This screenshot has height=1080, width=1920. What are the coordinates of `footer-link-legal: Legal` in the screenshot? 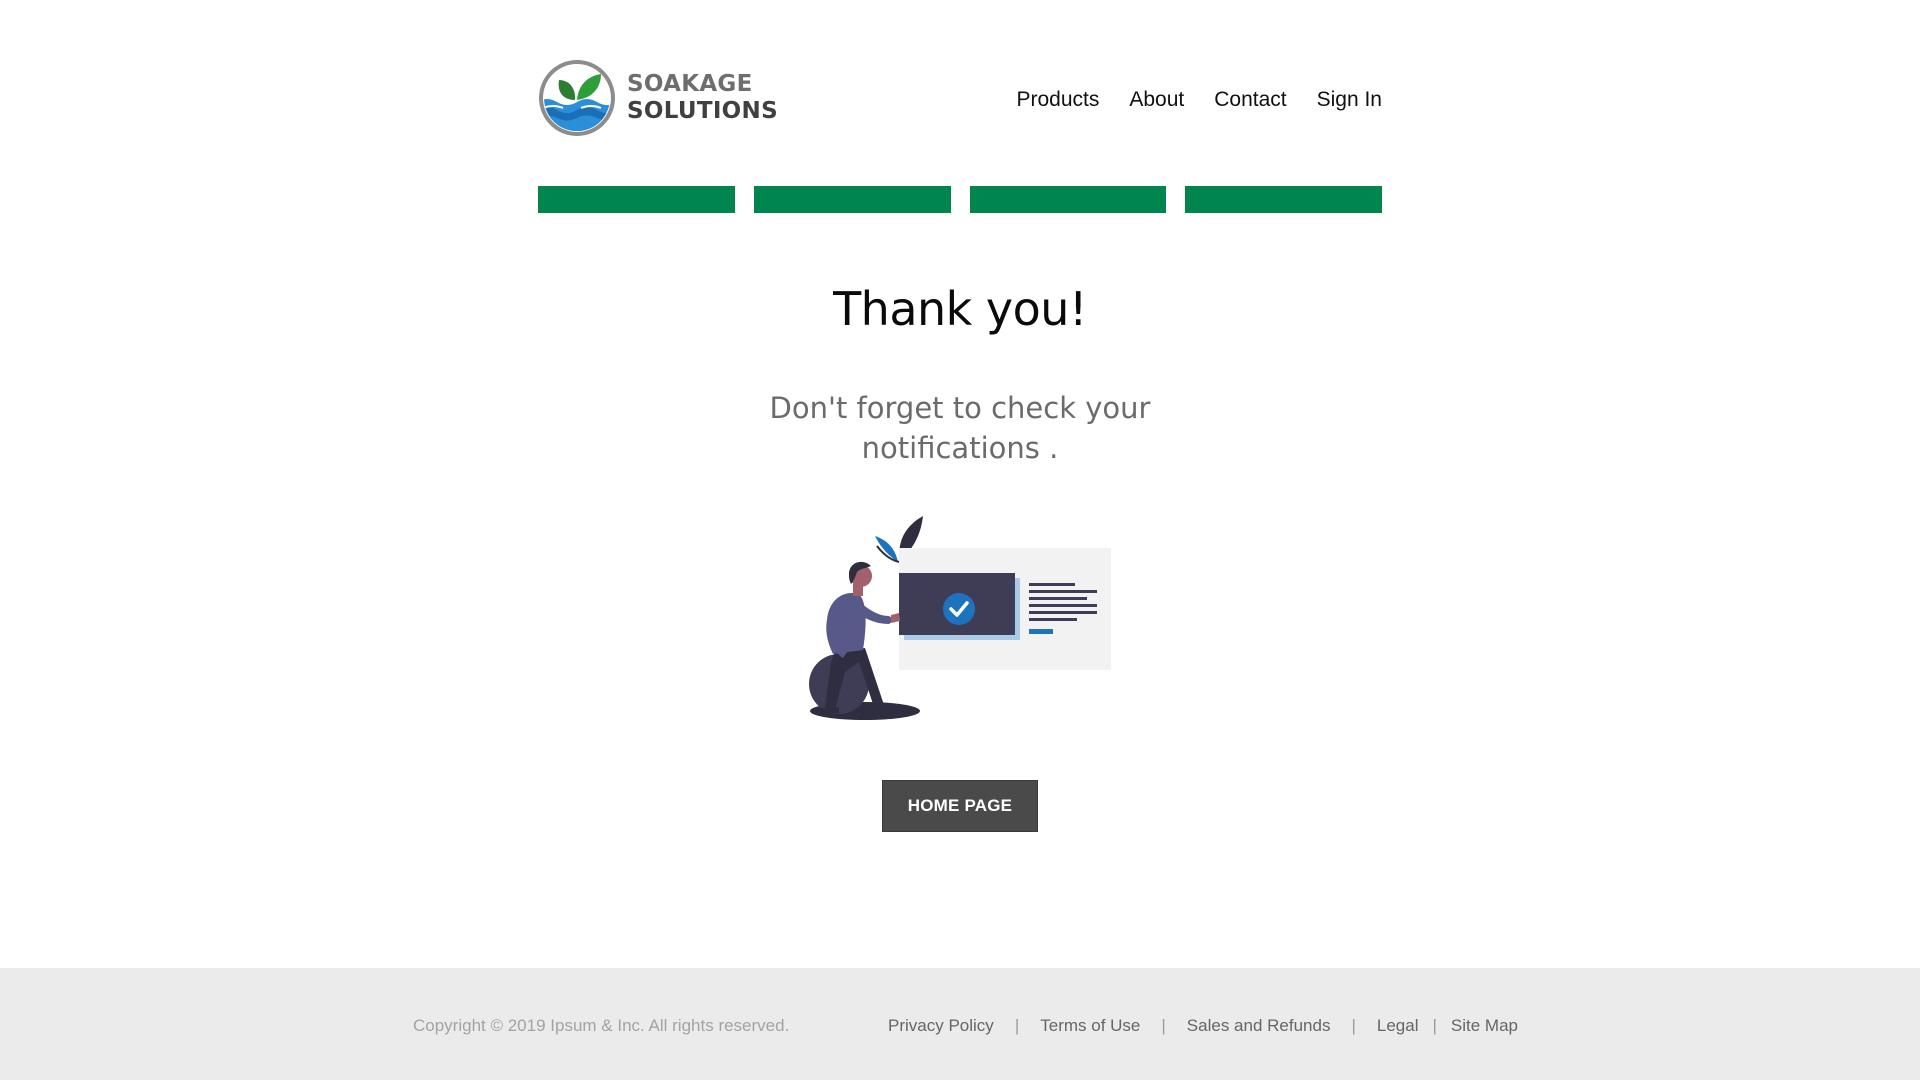 It's located at (1398, 1026).